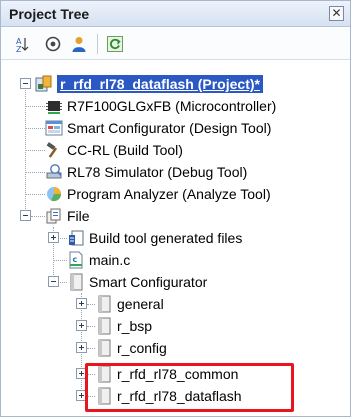  I want to click on tree-item-label: R7F100GLGxFB (Microcontroller), so click(172, 106).